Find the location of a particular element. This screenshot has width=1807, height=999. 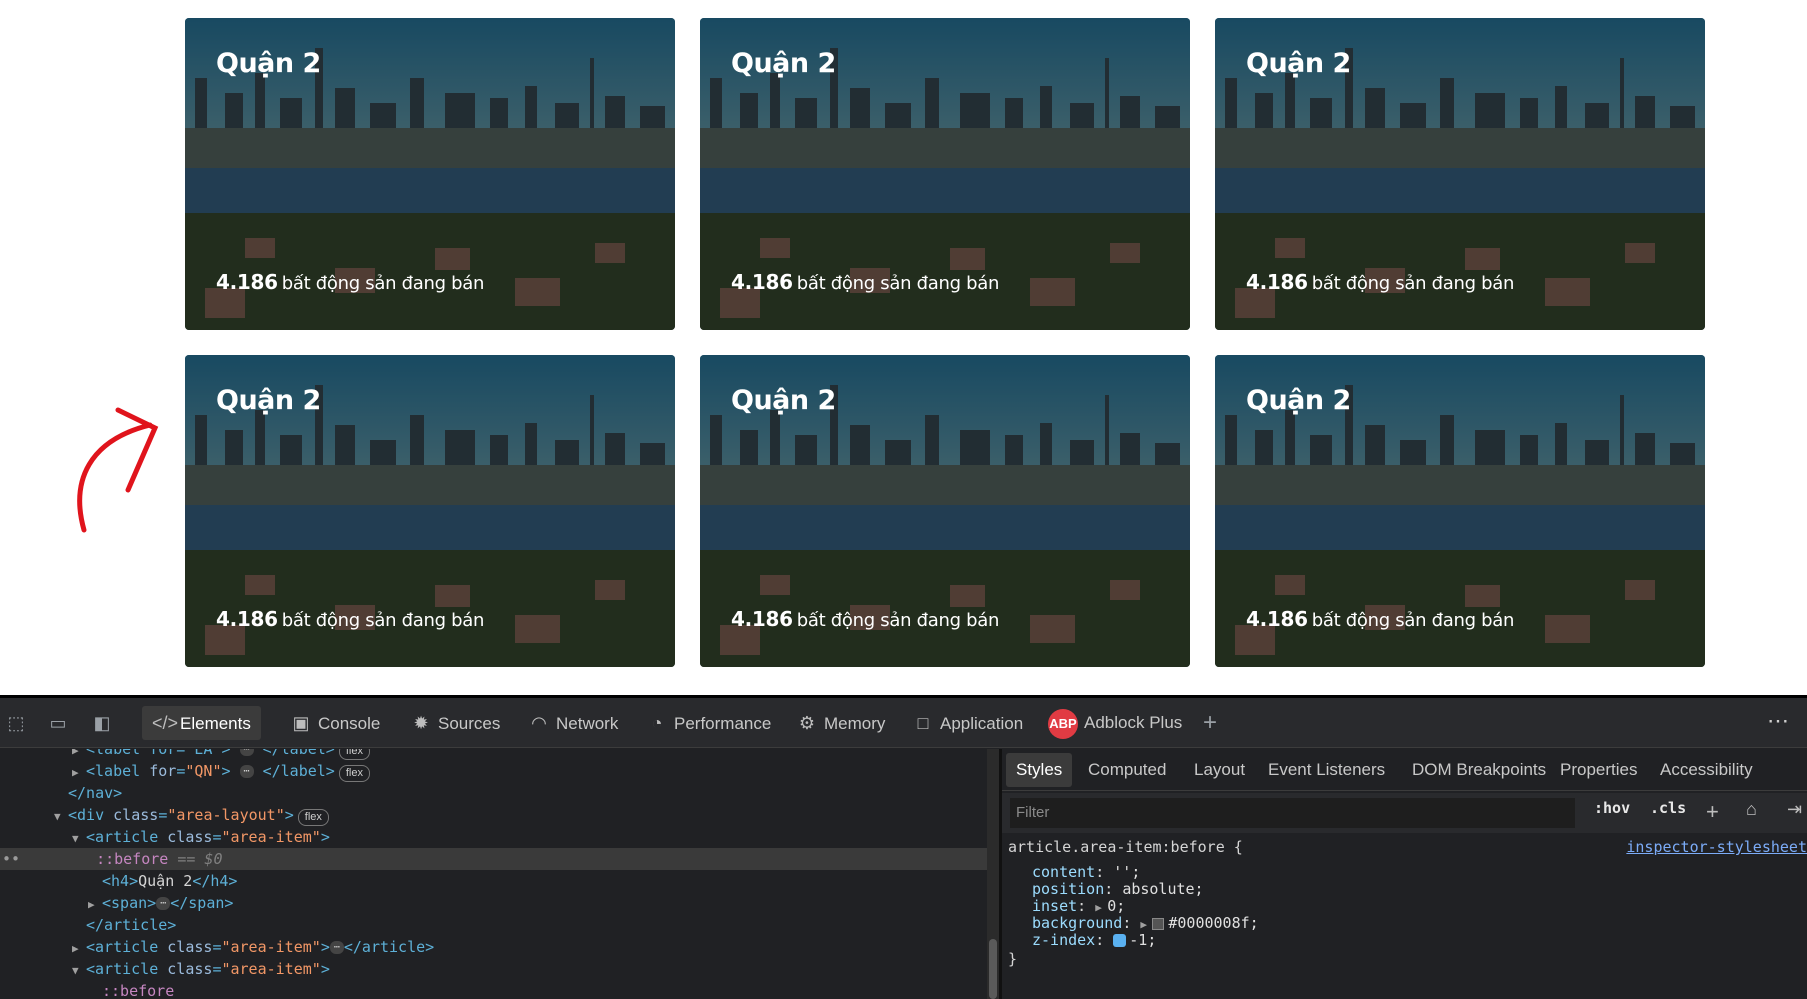

dom-node-area-layout: ▼ <div class="area-layout"> flex is located at coordinates (191, 815).